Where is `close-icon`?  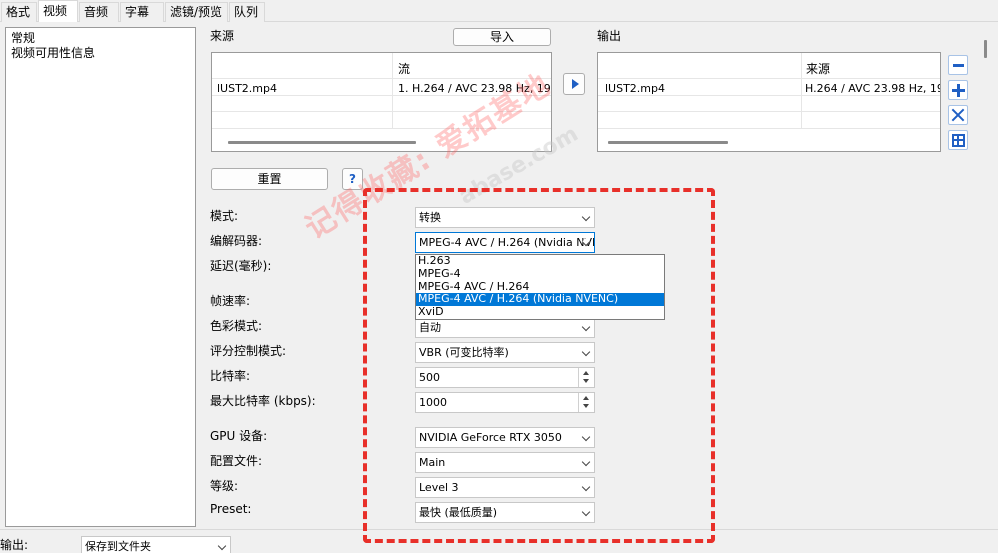 close-icon is located at coordinates (958, 115).